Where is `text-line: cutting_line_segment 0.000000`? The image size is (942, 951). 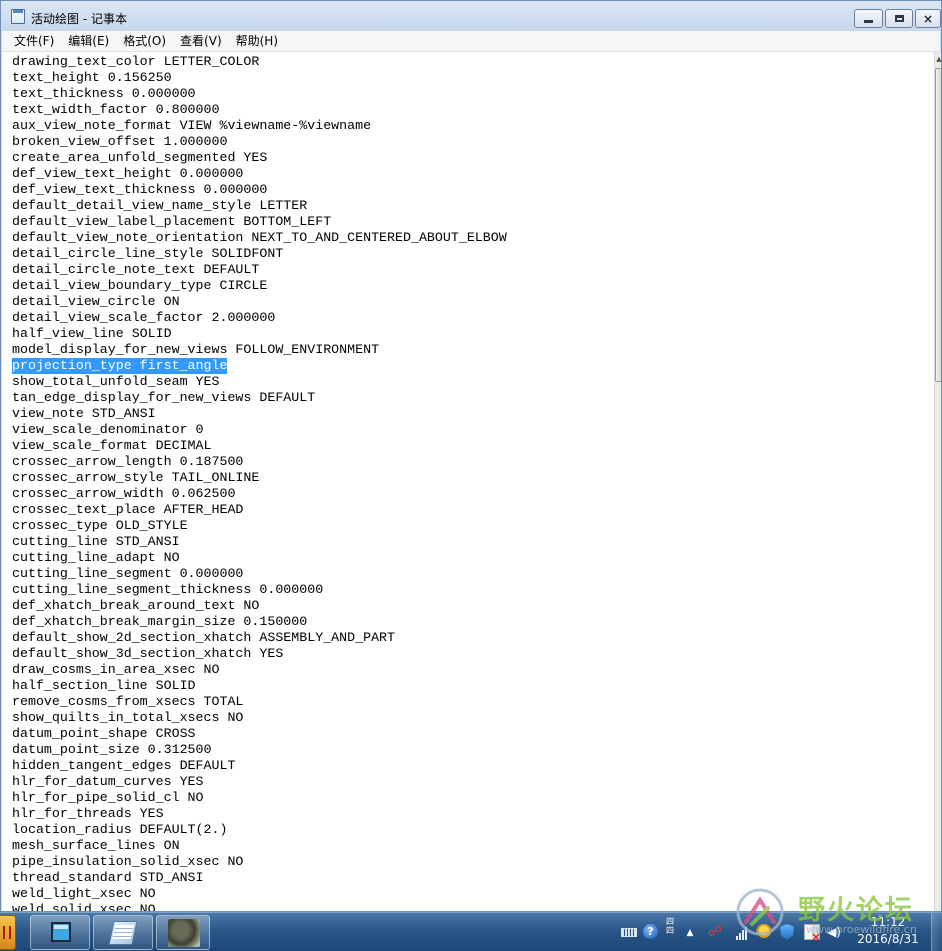 text-line: cutting_line_segment 0.000000 is located at coordinates (128, 573).